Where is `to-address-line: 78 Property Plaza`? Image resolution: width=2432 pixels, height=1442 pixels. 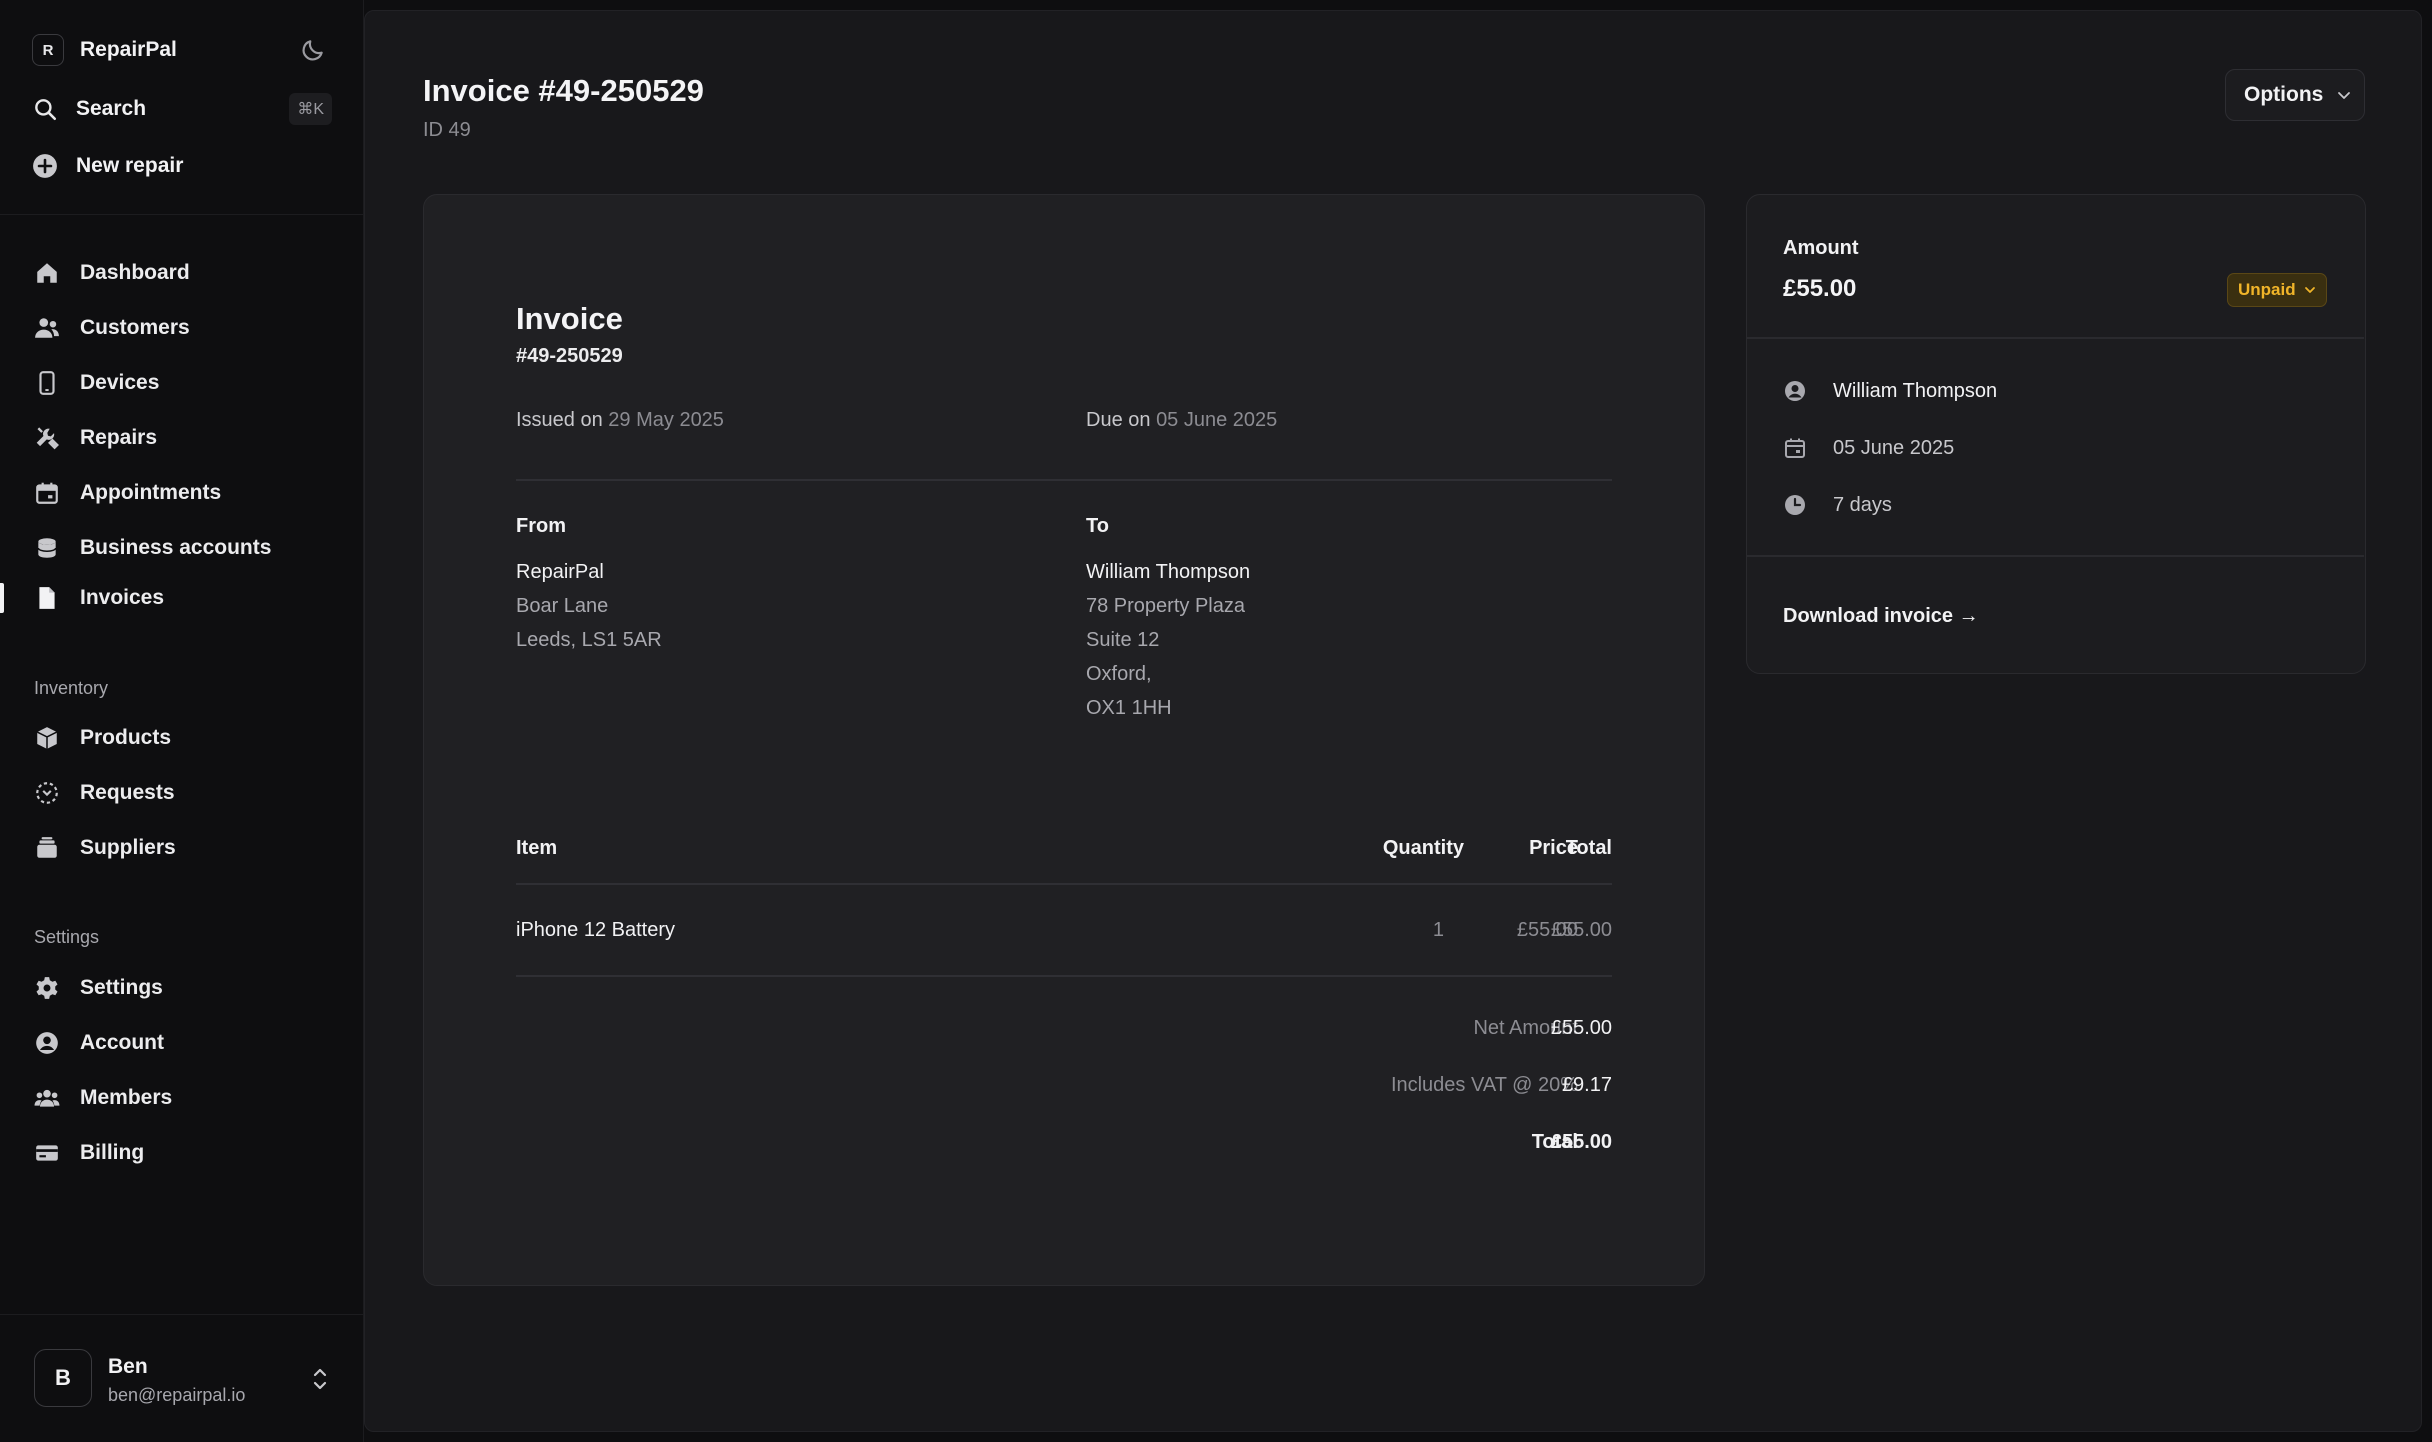
to-address-line: 78 Property Plaza is located at coordinates (1165, 606).